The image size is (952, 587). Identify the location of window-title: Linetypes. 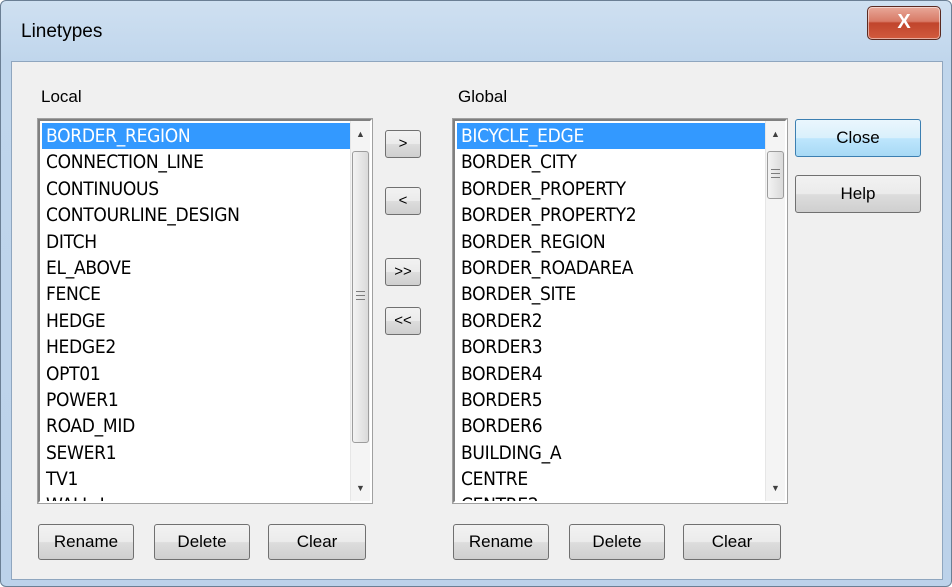
(62, 31).